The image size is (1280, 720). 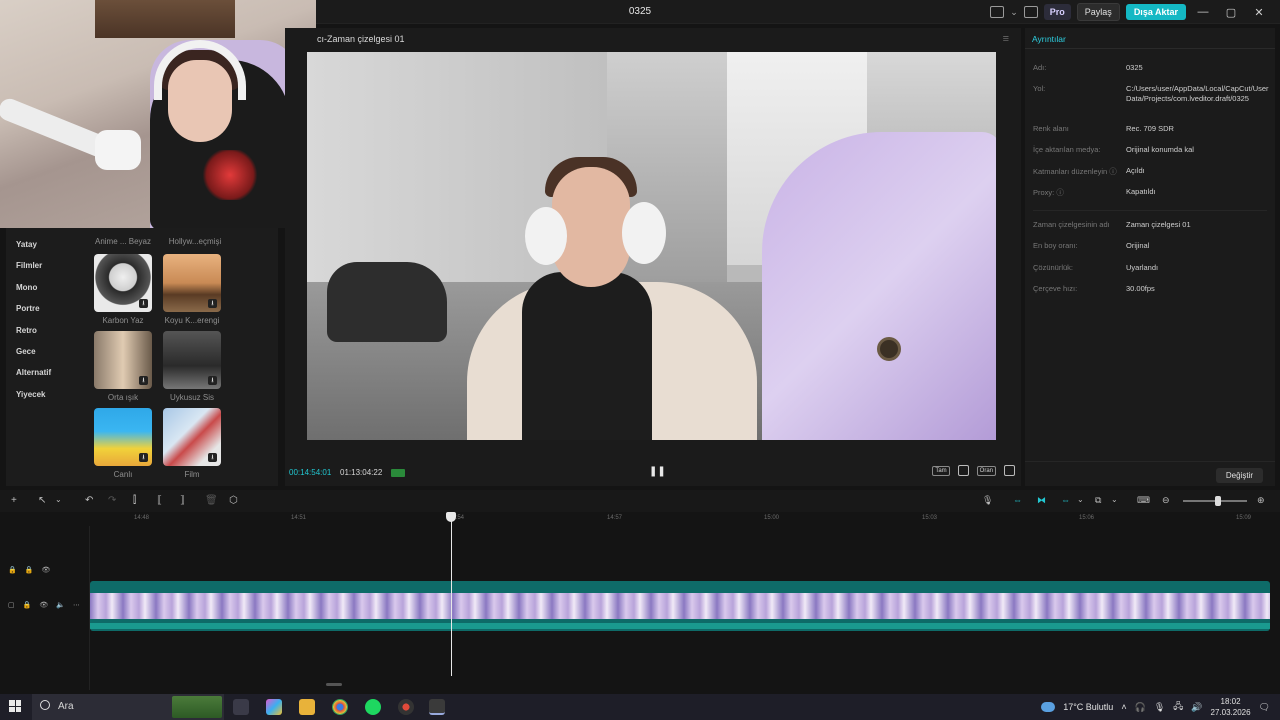 What do you see at coordinates (51, 308) in the screenshot?
I see `filter-category-item: Portre` at bounding box center [51, 308].